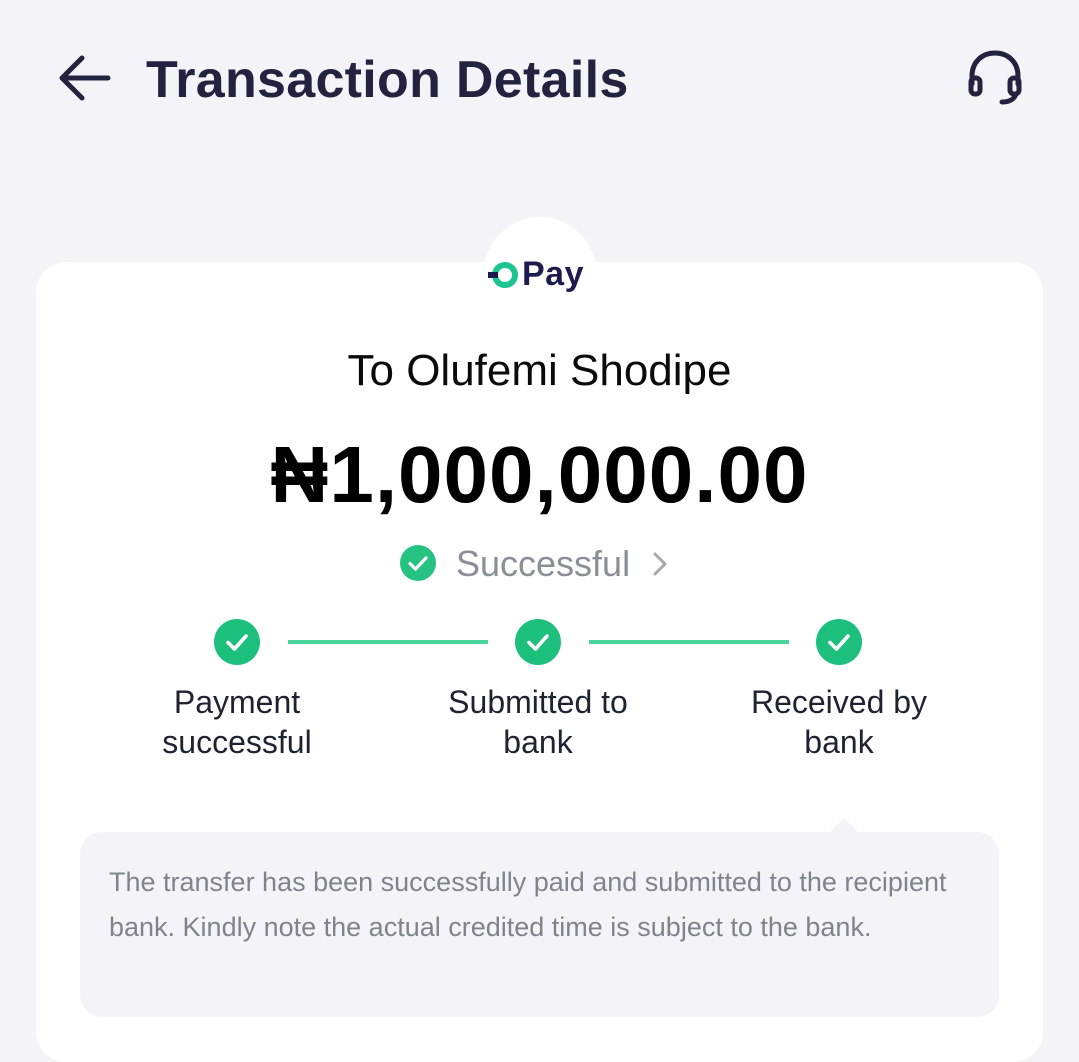  What do you see at coordinates (660, 564) in the screenshot?
I see `chevron-right-icon` at bounding box center [660, 564].